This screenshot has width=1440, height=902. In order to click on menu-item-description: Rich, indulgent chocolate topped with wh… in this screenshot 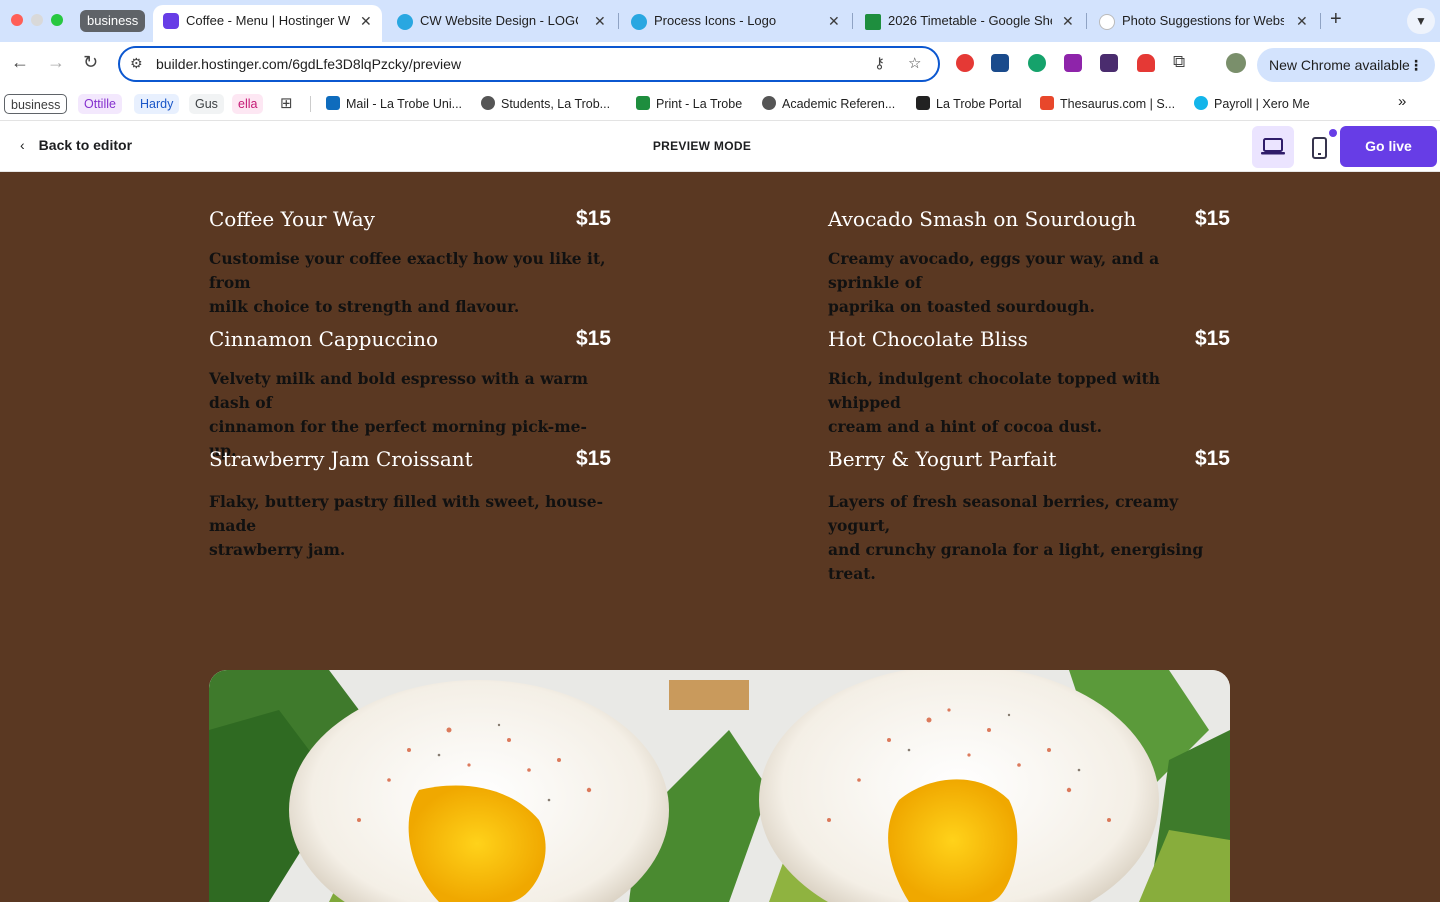, I will do `click(1029, 403)`.